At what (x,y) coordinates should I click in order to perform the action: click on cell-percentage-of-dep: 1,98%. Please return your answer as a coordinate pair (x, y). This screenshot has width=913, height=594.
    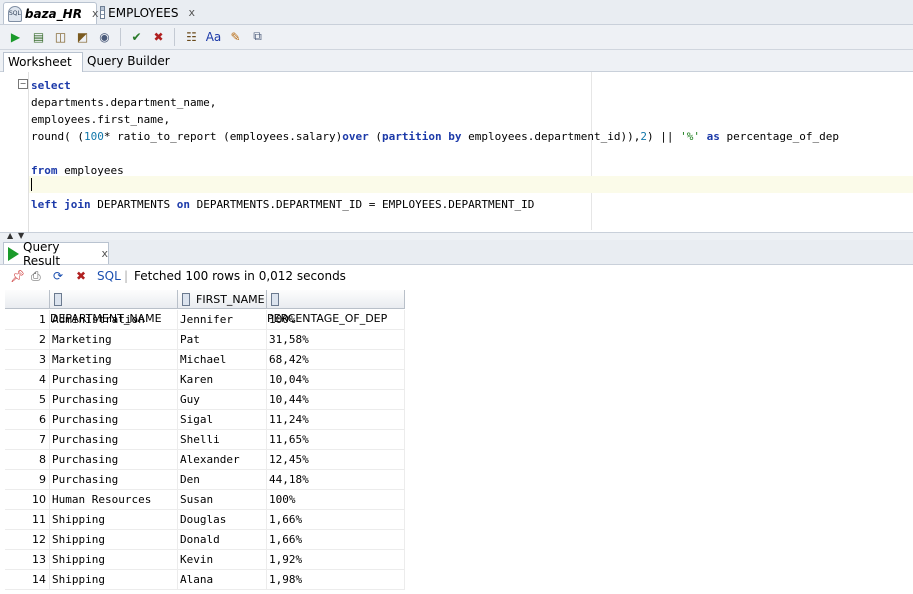
    Looking at the image, I should click on (336, 580).